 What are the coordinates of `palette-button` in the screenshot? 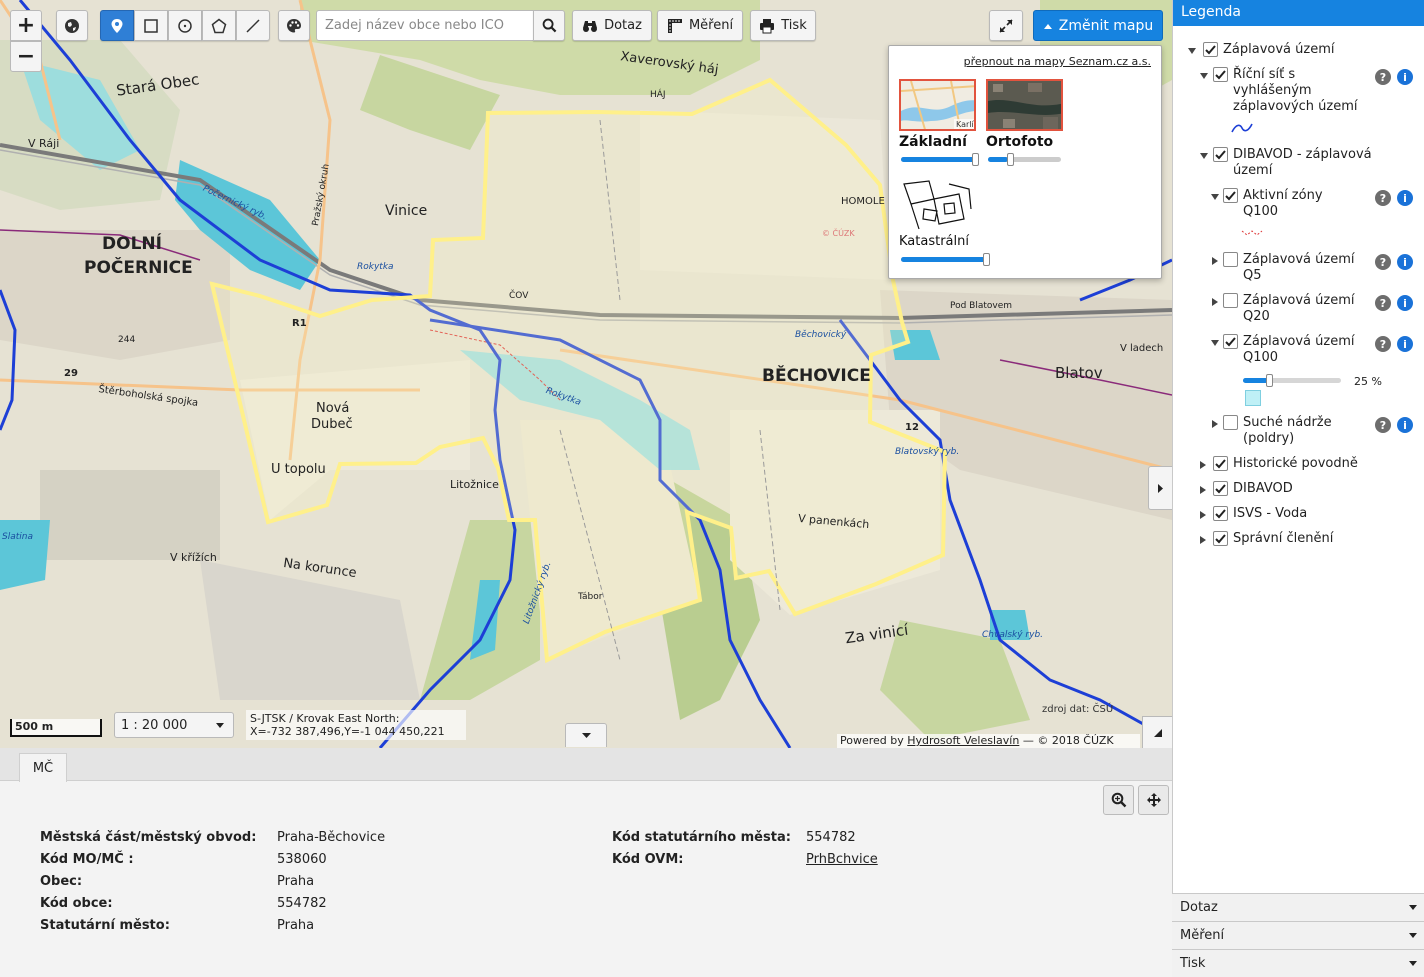 It's located at (294, 25).